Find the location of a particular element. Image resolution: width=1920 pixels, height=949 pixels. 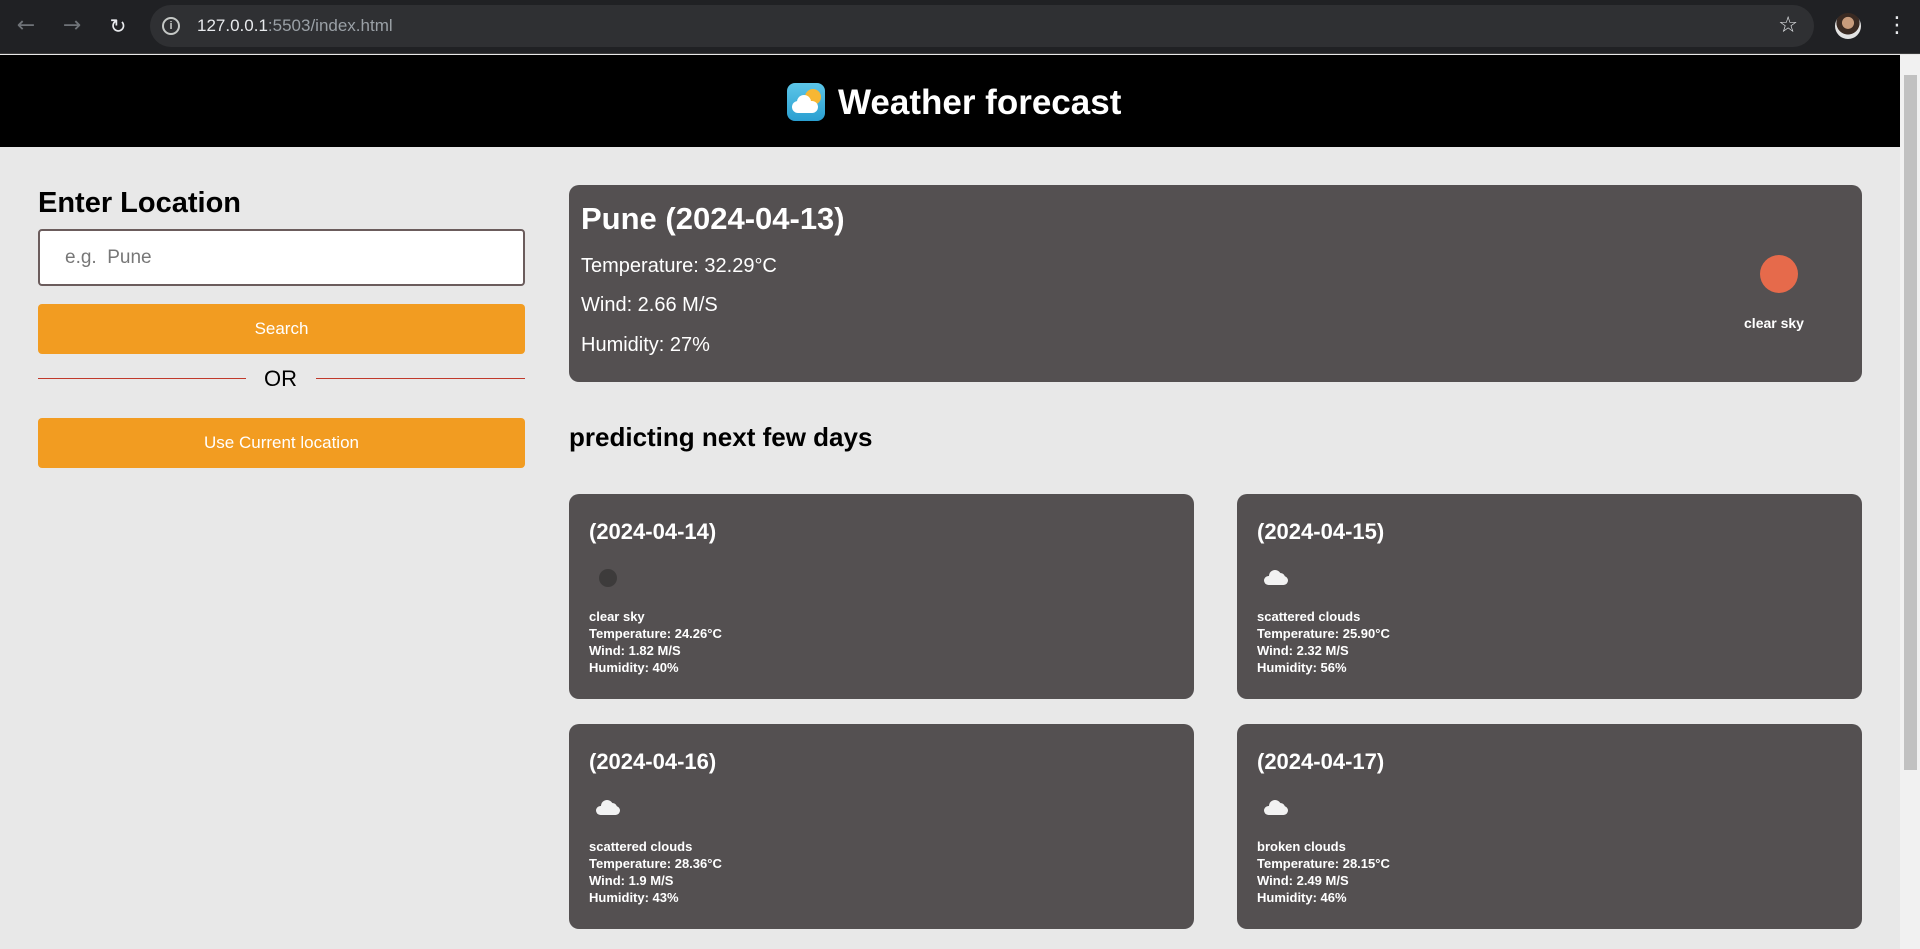

forecast-humidity: Humidity: 43% is located at coordinates (634, 897).